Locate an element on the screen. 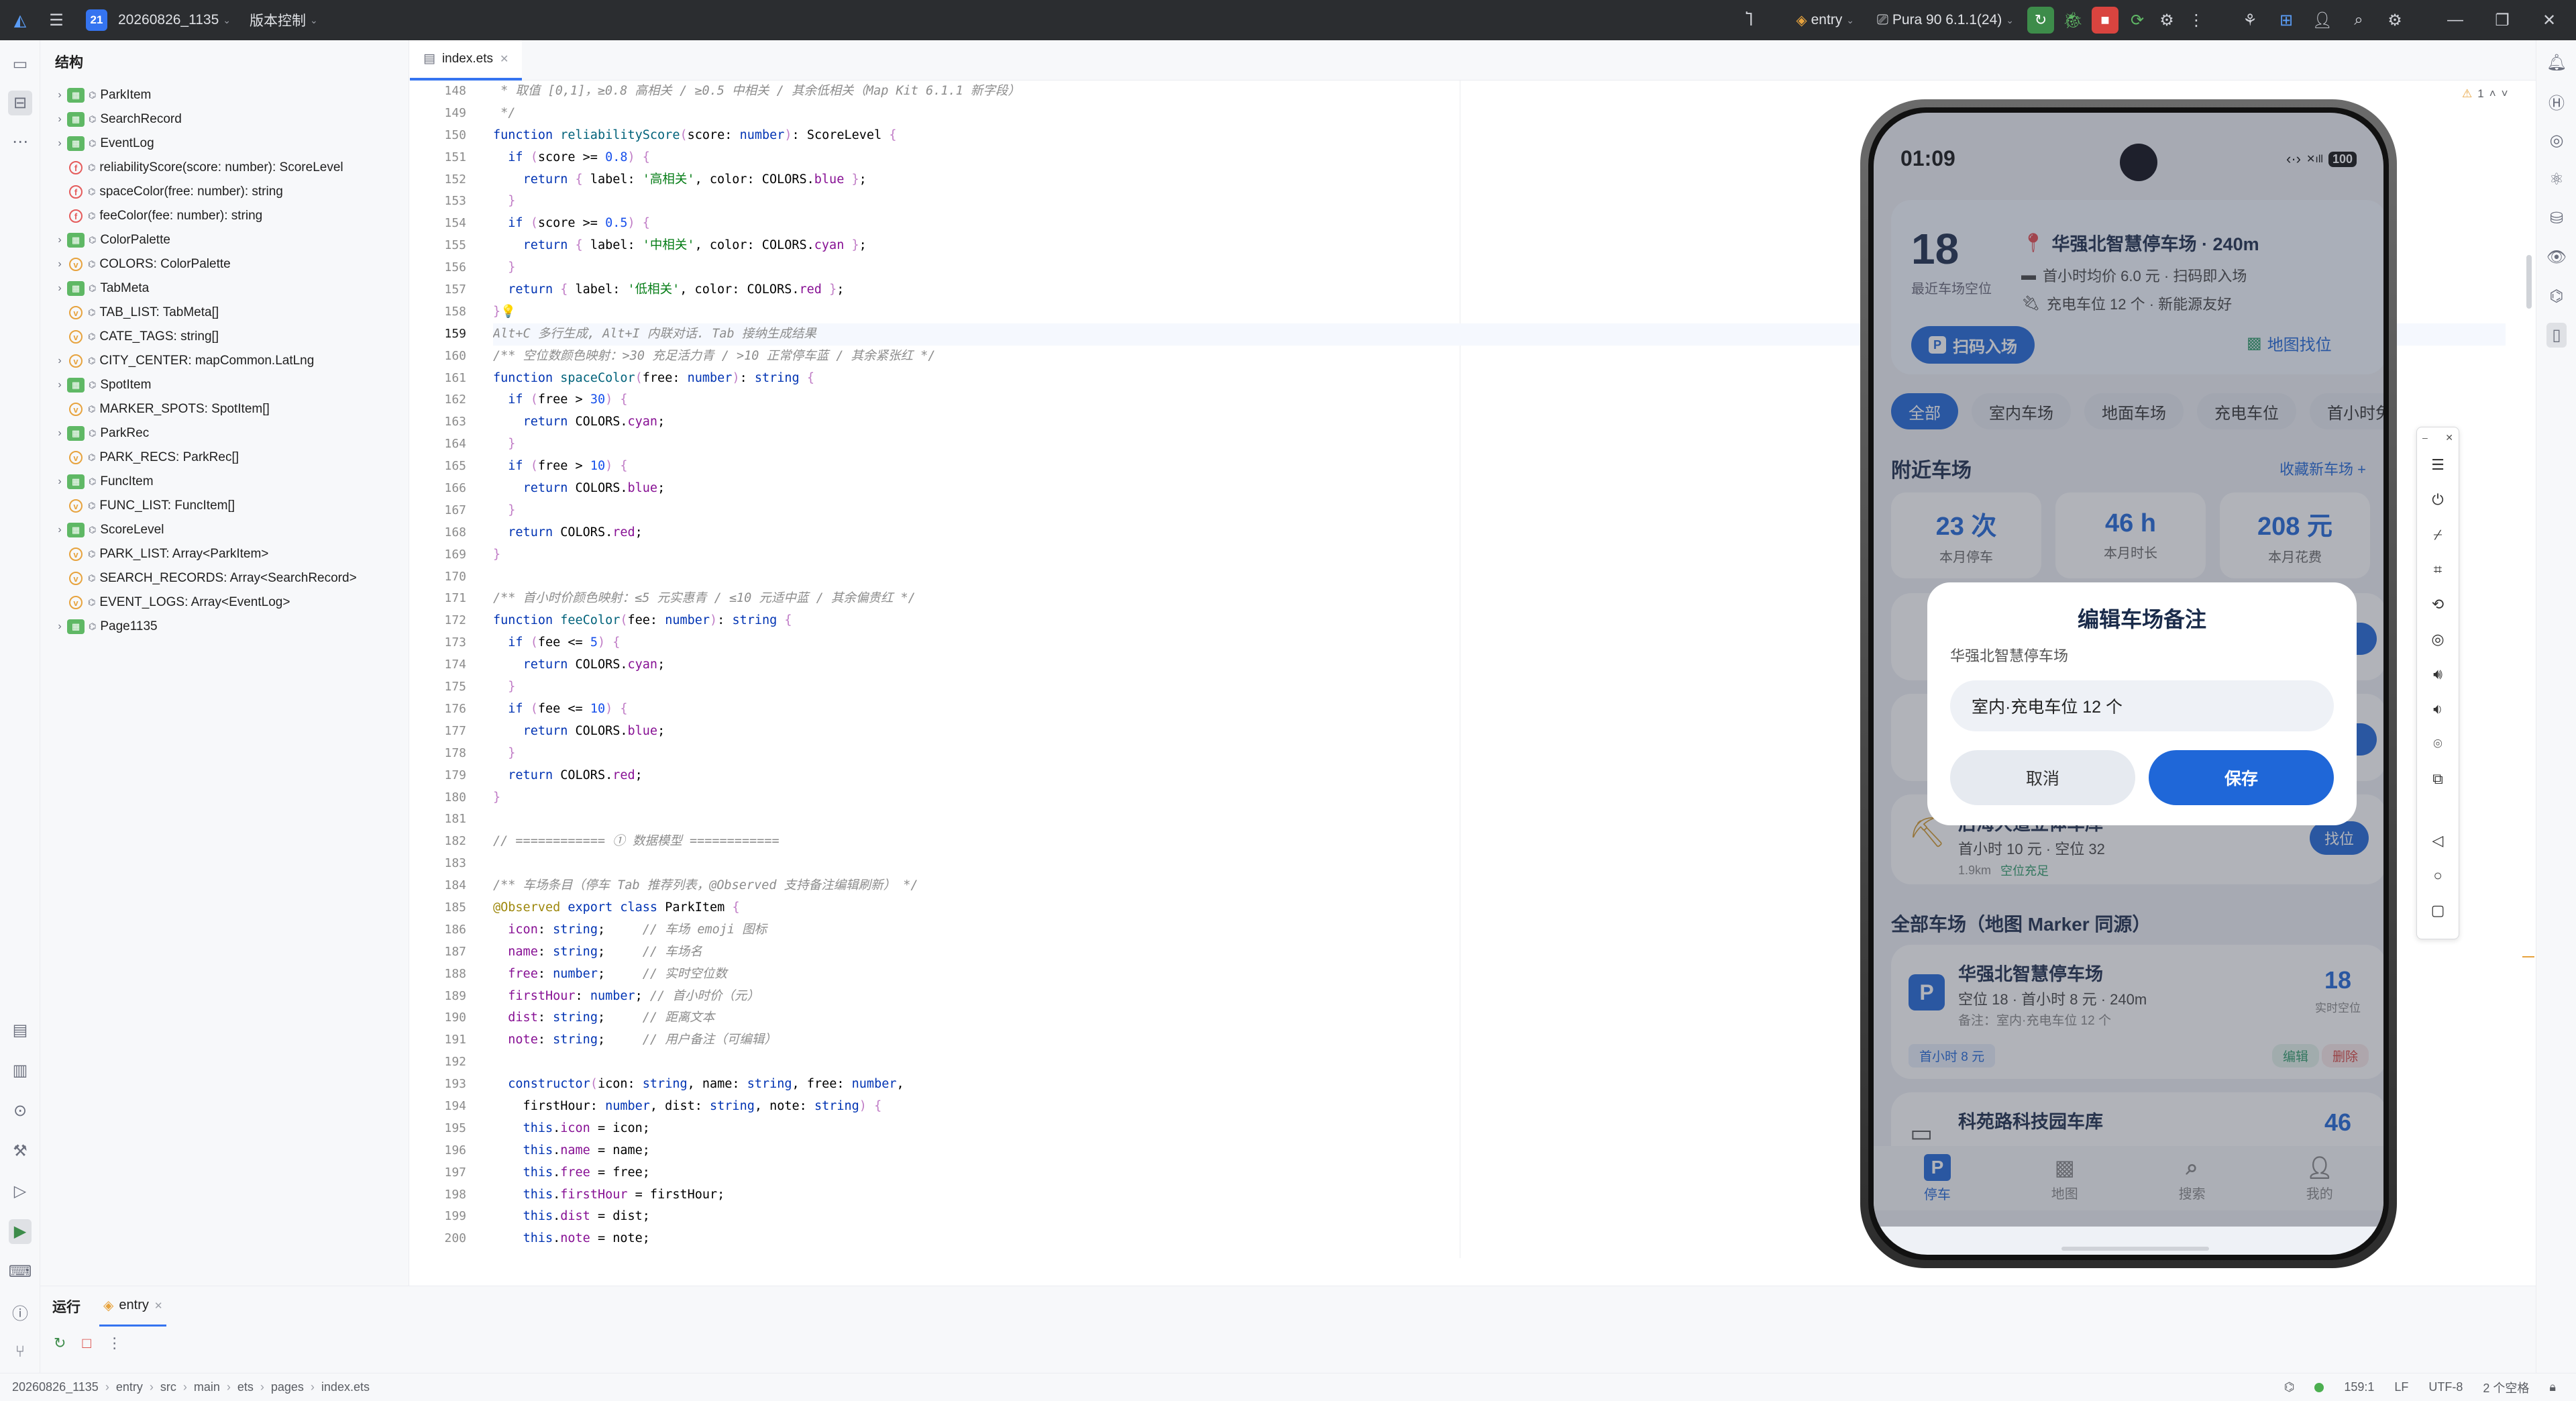  tree-item: › ▦ ⌬ Page1135 is located at coordinates (230, 627).